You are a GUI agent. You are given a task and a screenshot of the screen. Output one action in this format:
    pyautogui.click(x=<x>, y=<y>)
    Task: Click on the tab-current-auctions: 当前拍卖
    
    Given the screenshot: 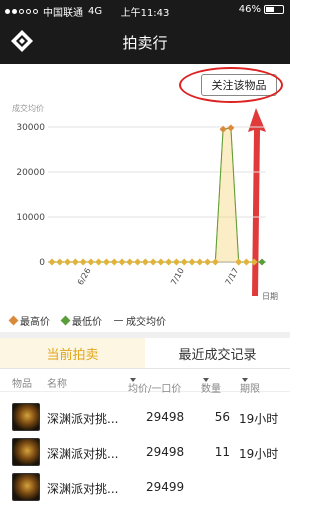 What is the action you would take?
    pyautogui.click(x=72, y=353)
    